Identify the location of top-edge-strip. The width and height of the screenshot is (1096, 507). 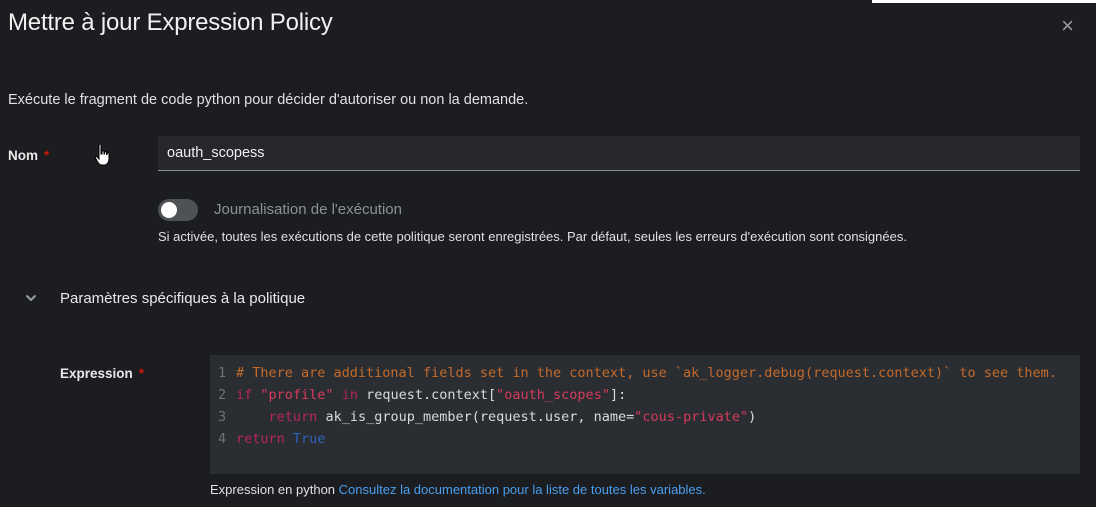
(984, 1).